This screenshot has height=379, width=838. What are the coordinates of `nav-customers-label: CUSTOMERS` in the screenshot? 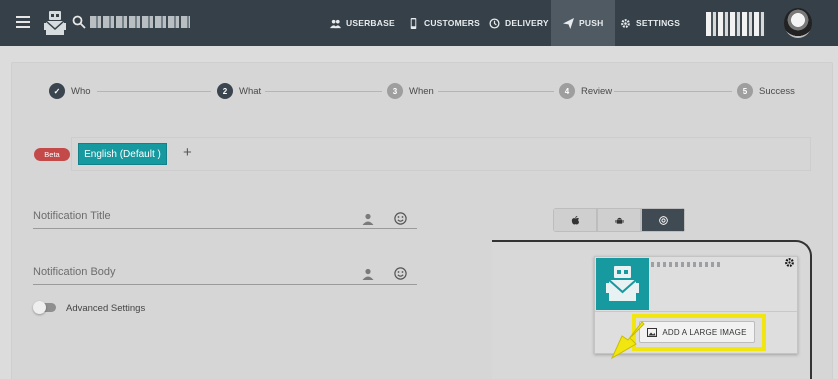 It's located at (452, 23).